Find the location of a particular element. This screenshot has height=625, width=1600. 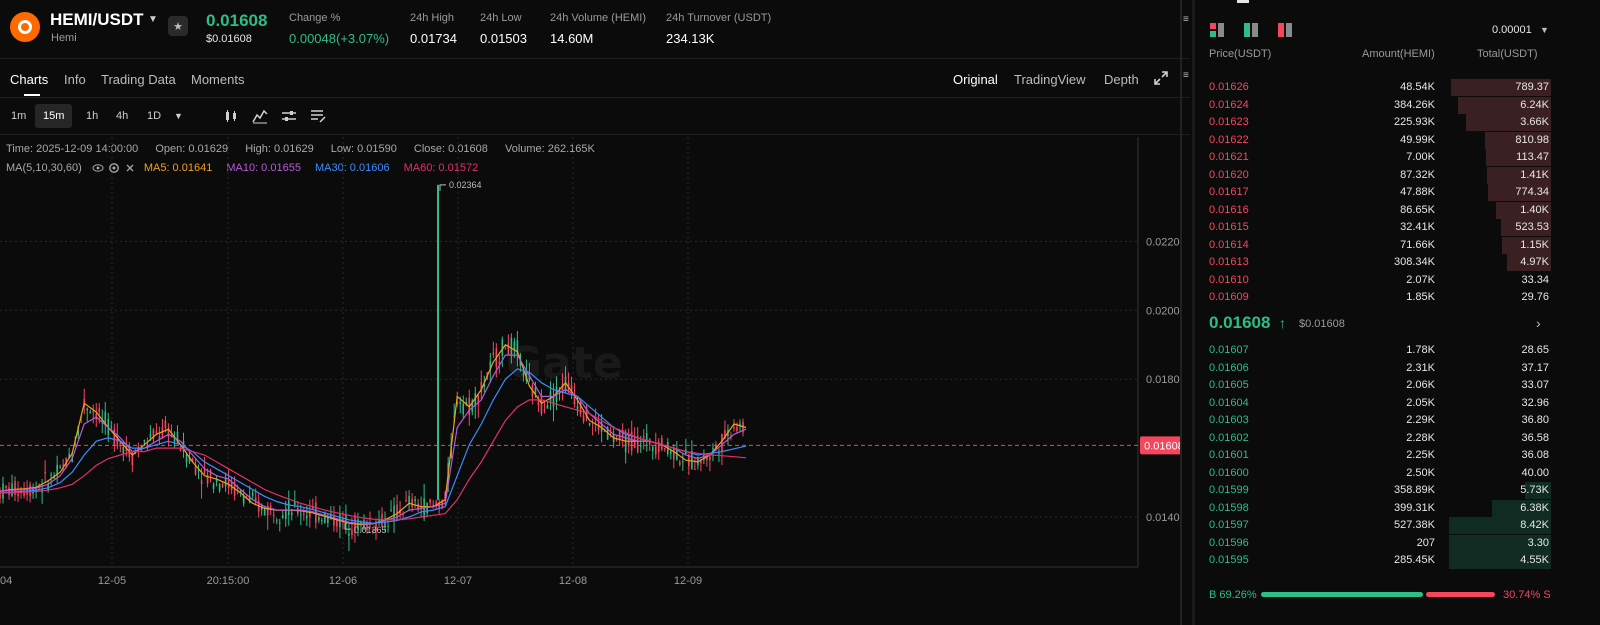

bid-row: 0.01597 527.38K 8.42K is located at coordinates (1380, 525).